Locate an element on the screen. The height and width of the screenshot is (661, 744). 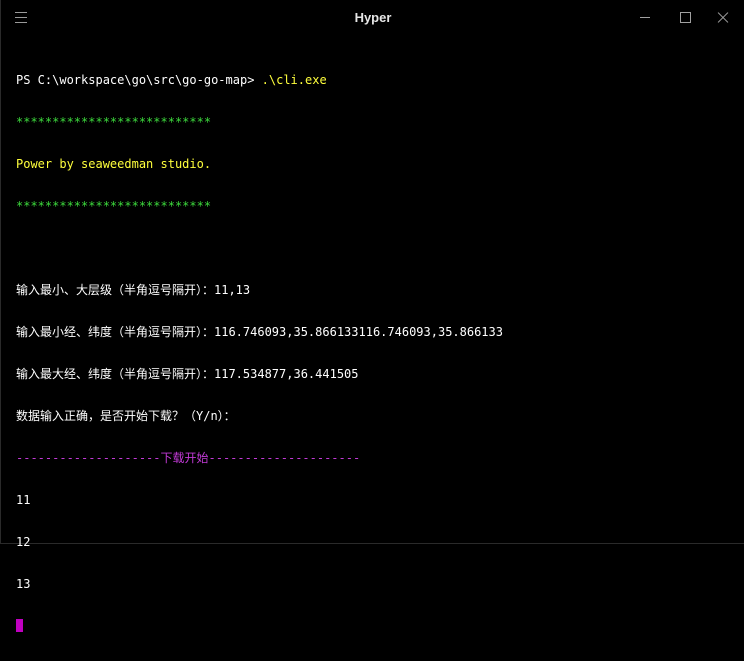
stars-top: *************************** is located at coordinates (114, 122).